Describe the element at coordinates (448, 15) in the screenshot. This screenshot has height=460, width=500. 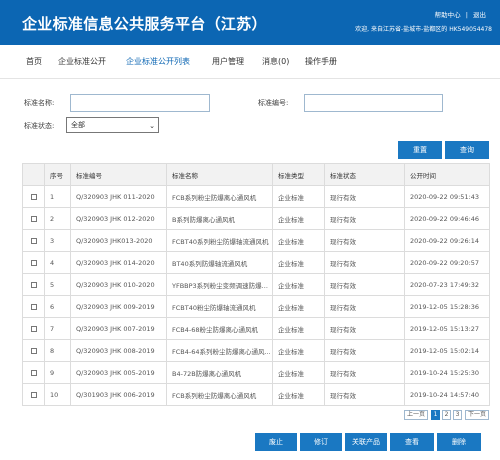
I see `help-center-link: 帮助中心` at that location.